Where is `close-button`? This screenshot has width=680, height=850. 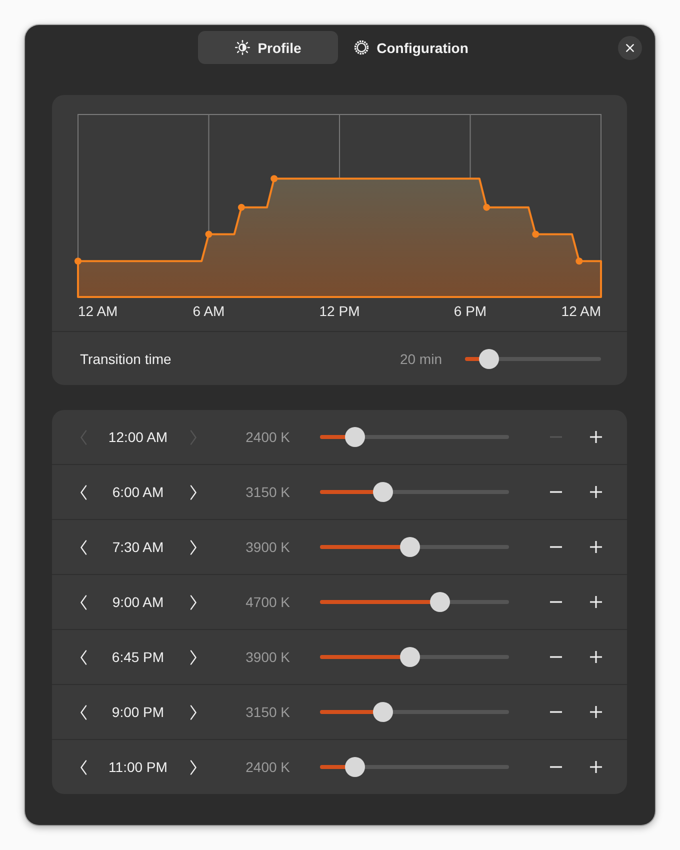 close-button is located at coordinates (630, 48).